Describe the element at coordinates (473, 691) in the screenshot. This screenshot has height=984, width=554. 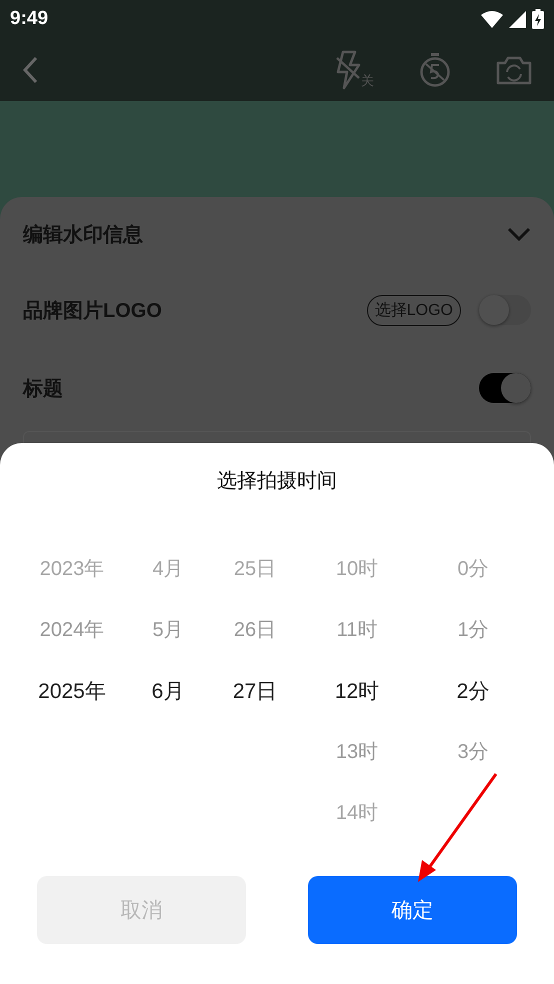
I see `picker-option: 2分` at that location.